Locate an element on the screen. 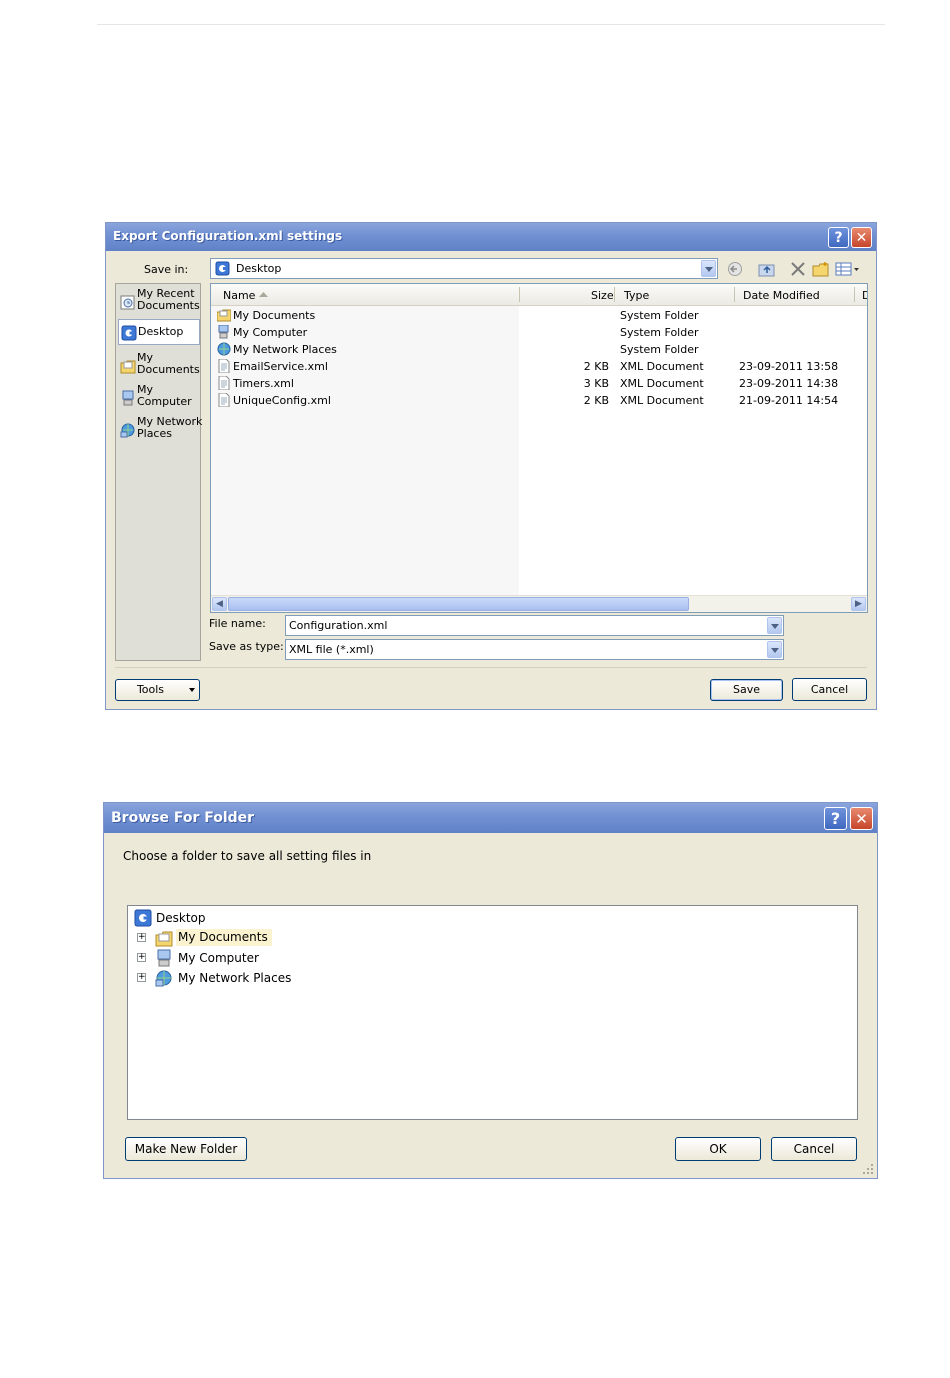 The width and height of the screenshot is (950, 1378). views-menu-icon is located at coordinates (847, 269).